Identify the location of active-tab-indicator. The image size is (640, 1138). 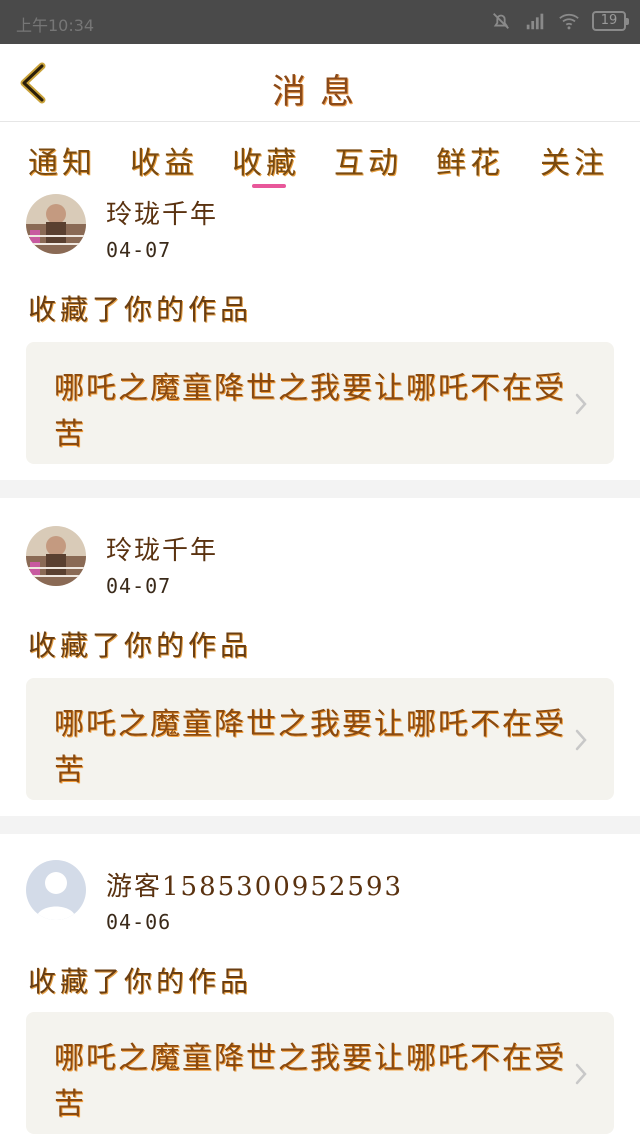
(269, 186).